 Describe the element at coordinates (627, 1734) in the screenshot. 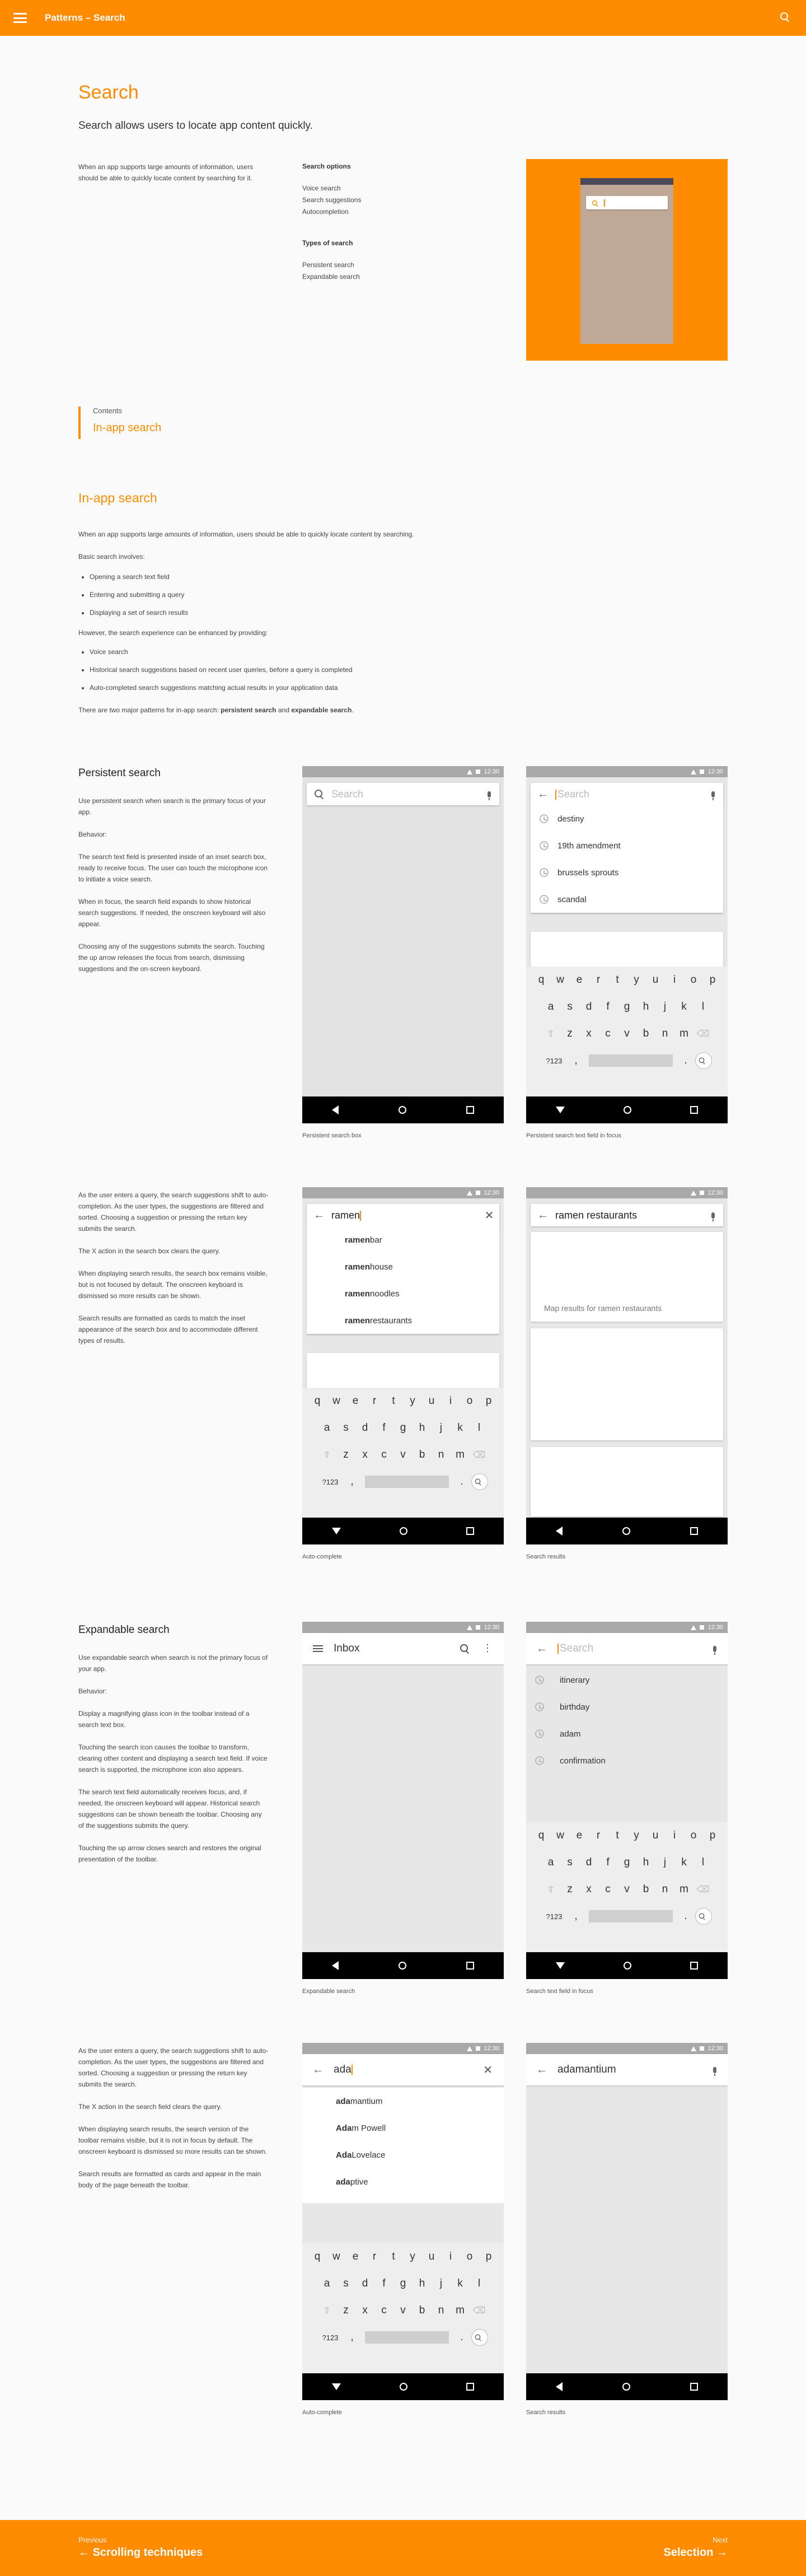

I see `suggestion-item: adam` at that location.